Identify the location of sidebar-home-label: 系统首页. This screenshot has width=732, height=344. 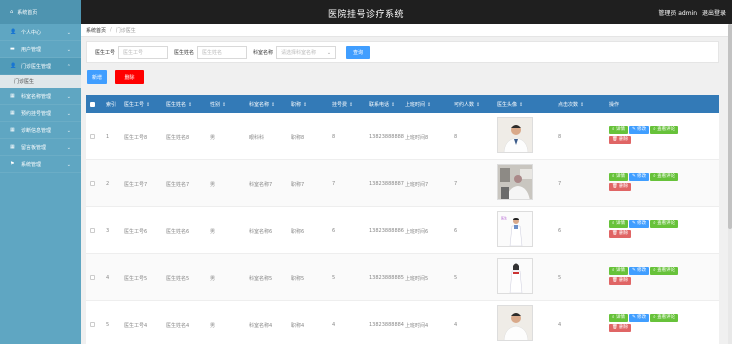
(27, 12).